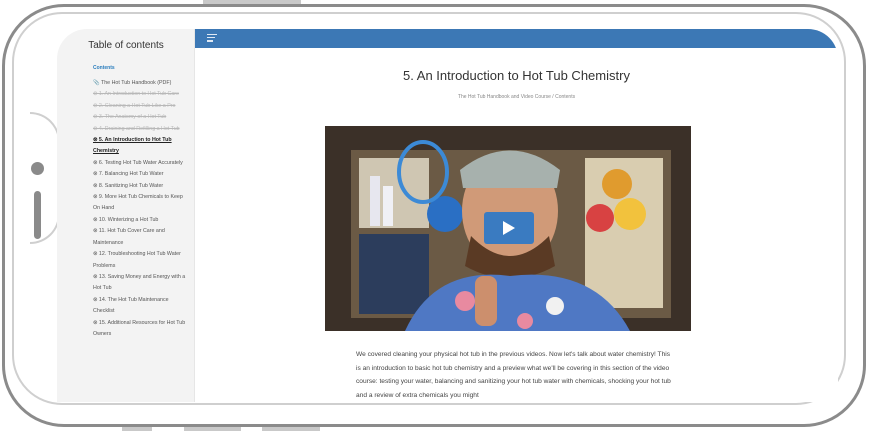  I want to click on toc-item: ⊗ 4. Draining and Refilling a Hot Tub, so click(141, 129).